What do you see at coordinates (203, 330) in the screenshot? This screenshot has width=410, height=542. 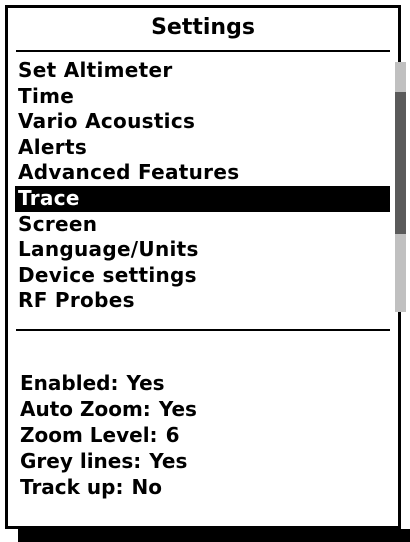 I see `section-divider` at bounding box center [203, 330].